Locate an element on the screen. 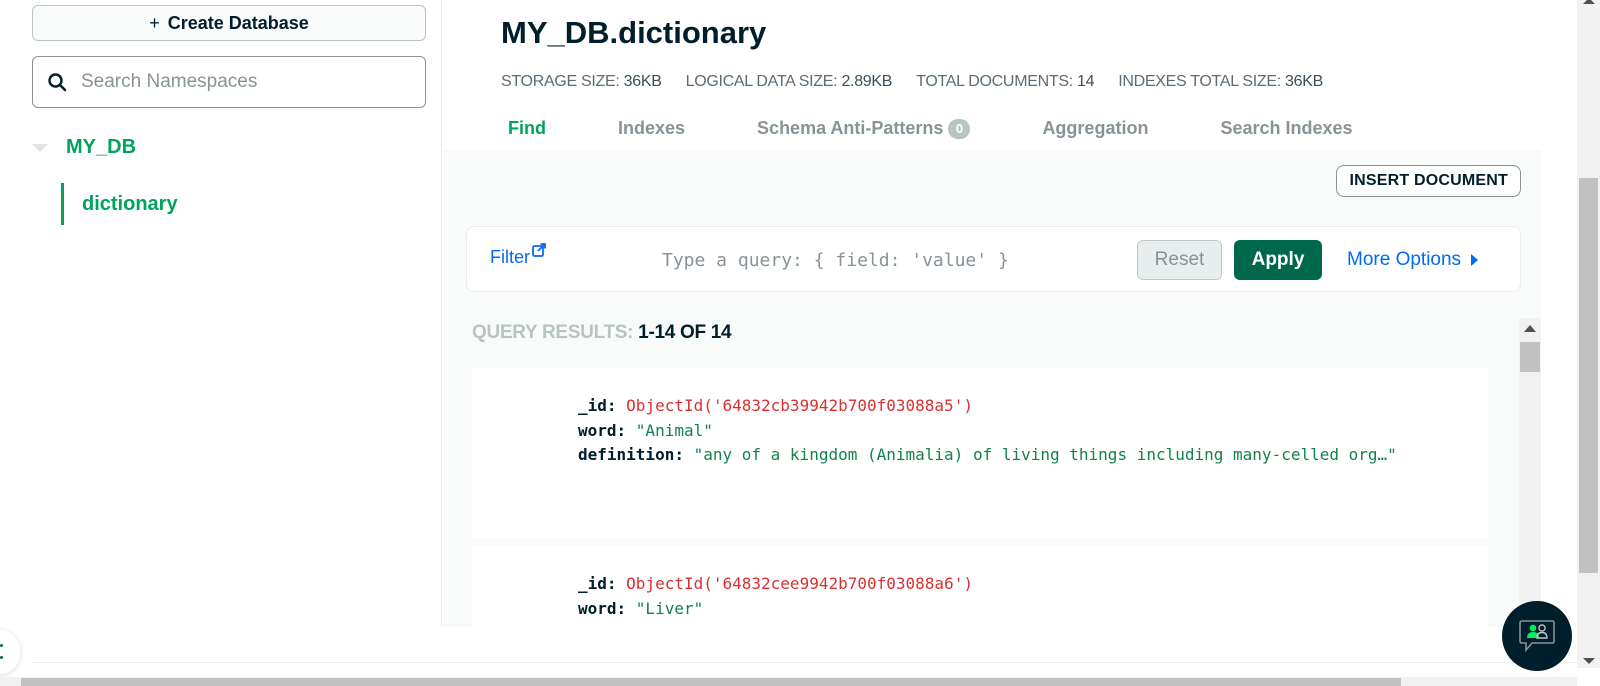  filter-label: Filter is located at coordinates (510, 257).